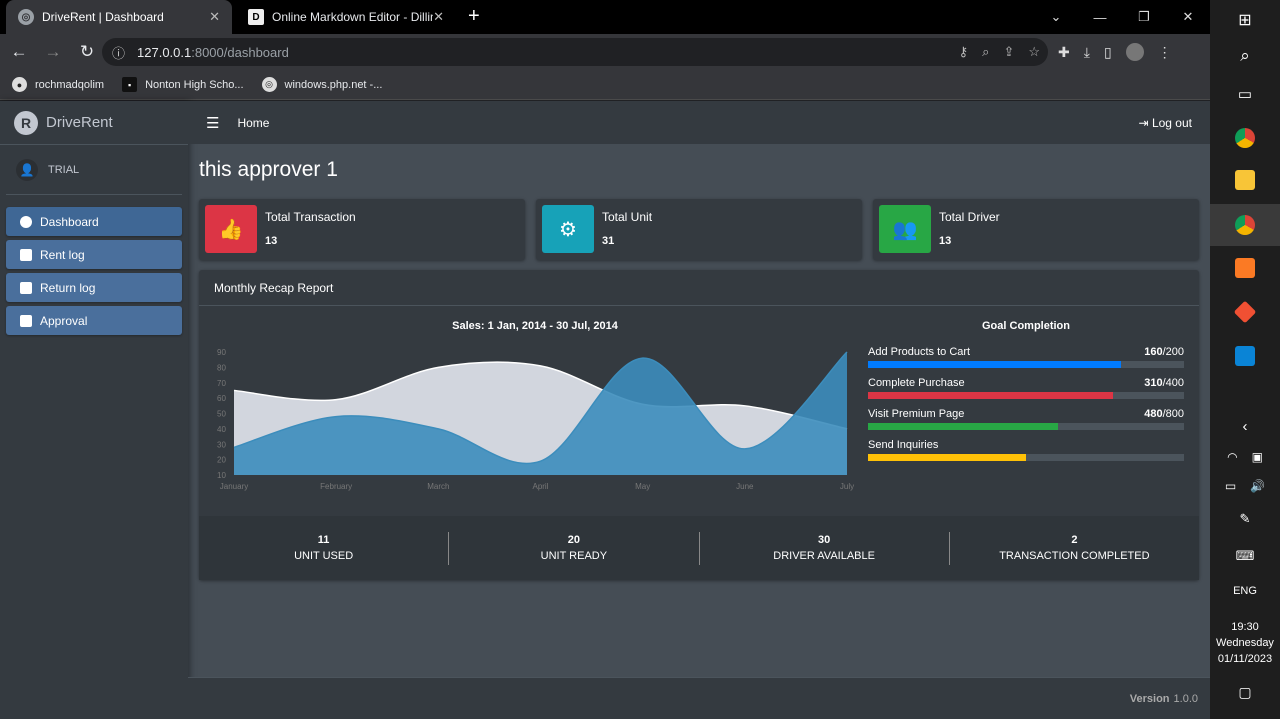  What do you see at coordinates (19, 52) in the screenshot?
I see `back-button: ←` at bounding box center [19, 52].